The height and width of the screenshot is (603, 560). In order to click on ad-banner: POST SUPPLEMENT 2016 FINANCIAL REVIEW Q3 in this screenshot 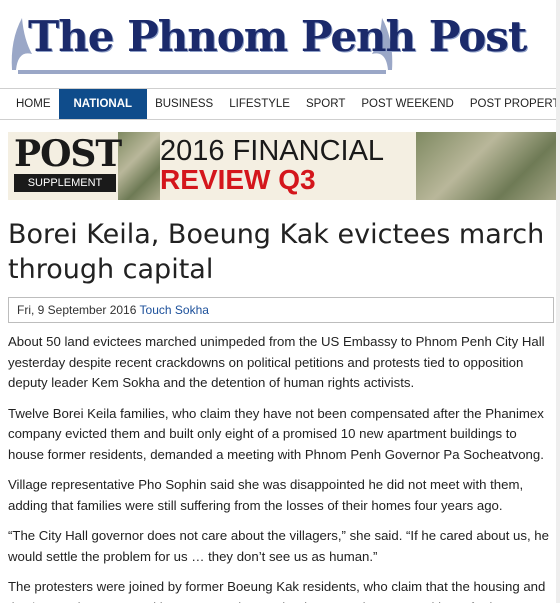, I will do `click(284, 166)`.